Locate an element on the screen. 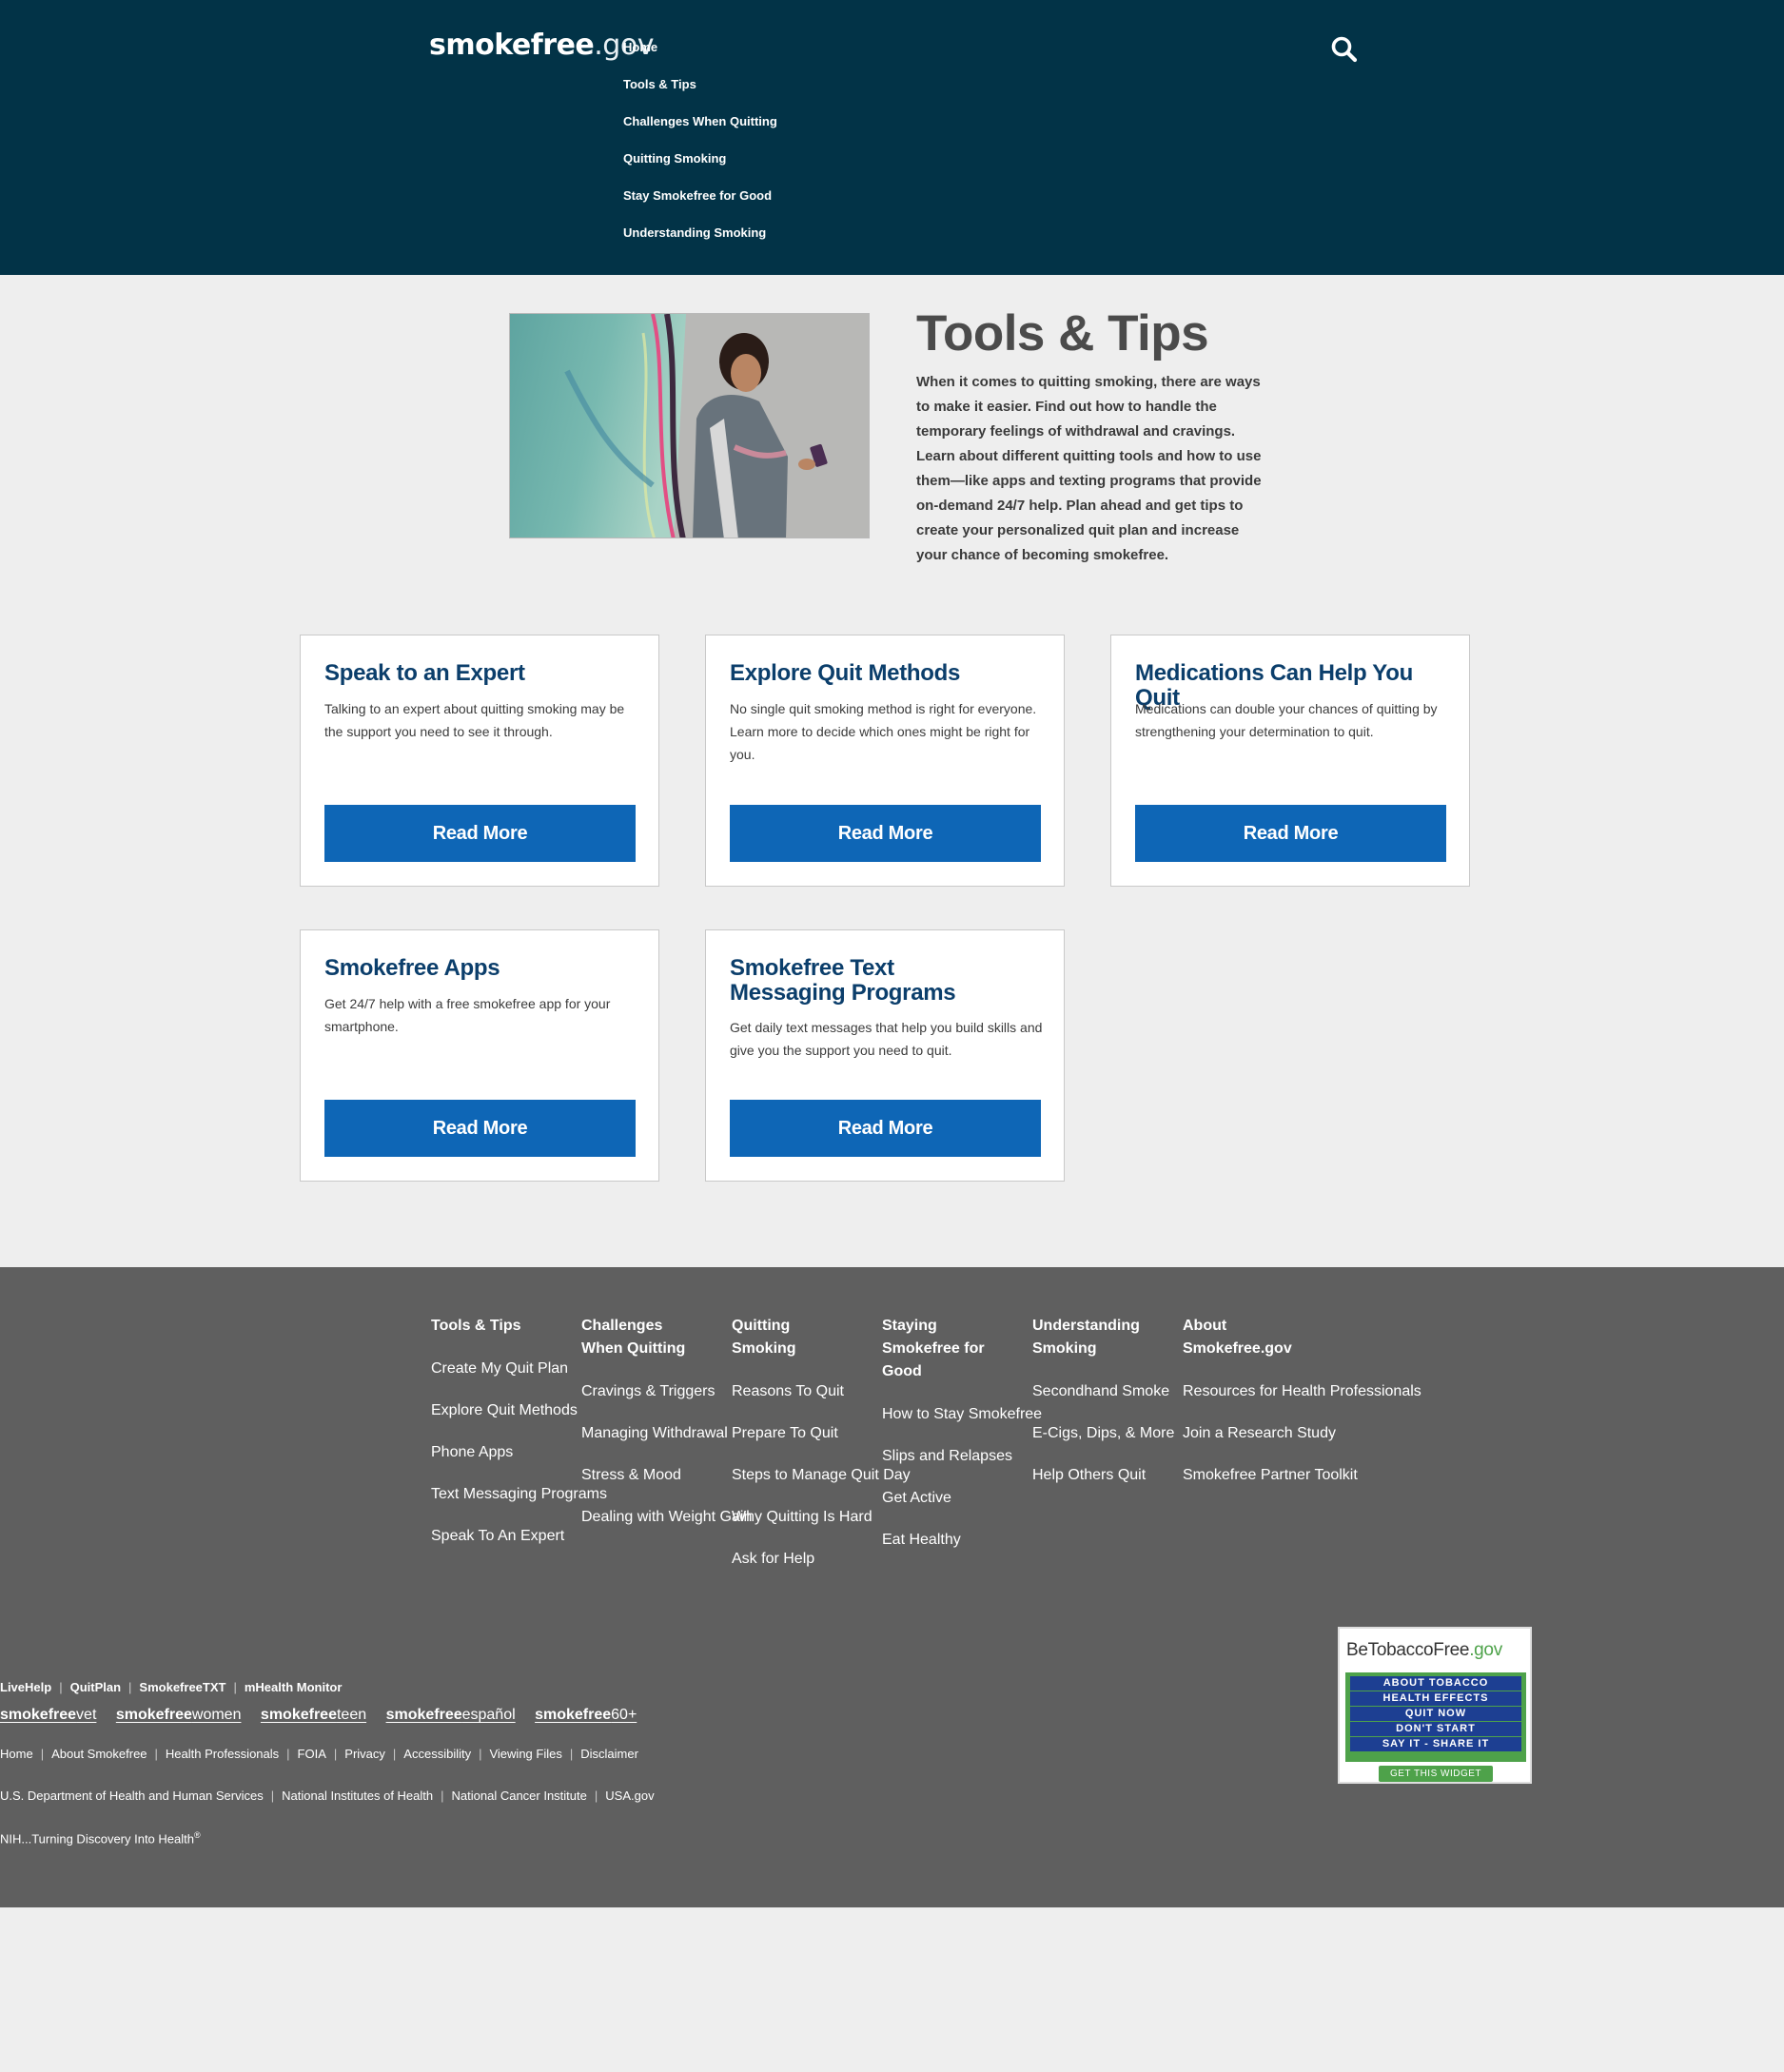 This screenshot has width=1784, height=2072. nav-home: Home is located at coordinates (700, 55).